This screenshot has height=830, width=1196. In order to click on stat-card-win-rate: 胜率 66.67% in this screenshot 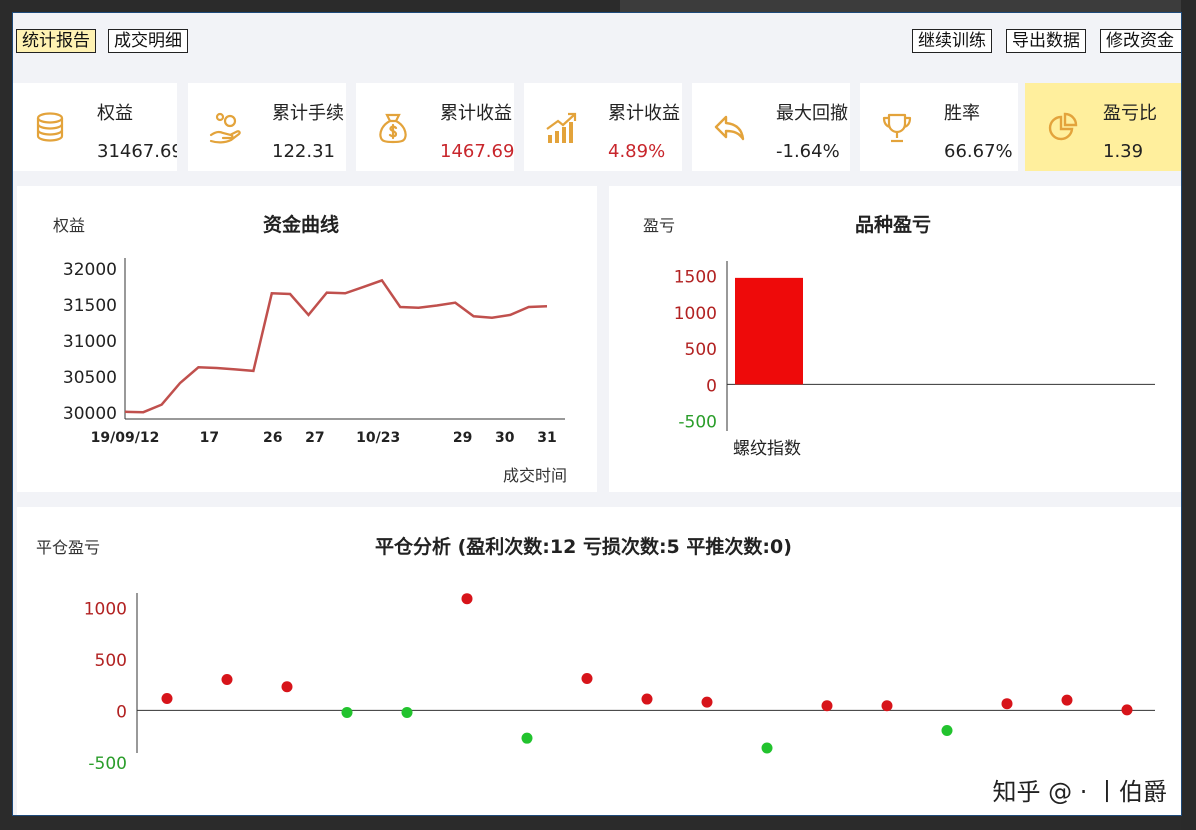, I will do `click(939, 127)`.